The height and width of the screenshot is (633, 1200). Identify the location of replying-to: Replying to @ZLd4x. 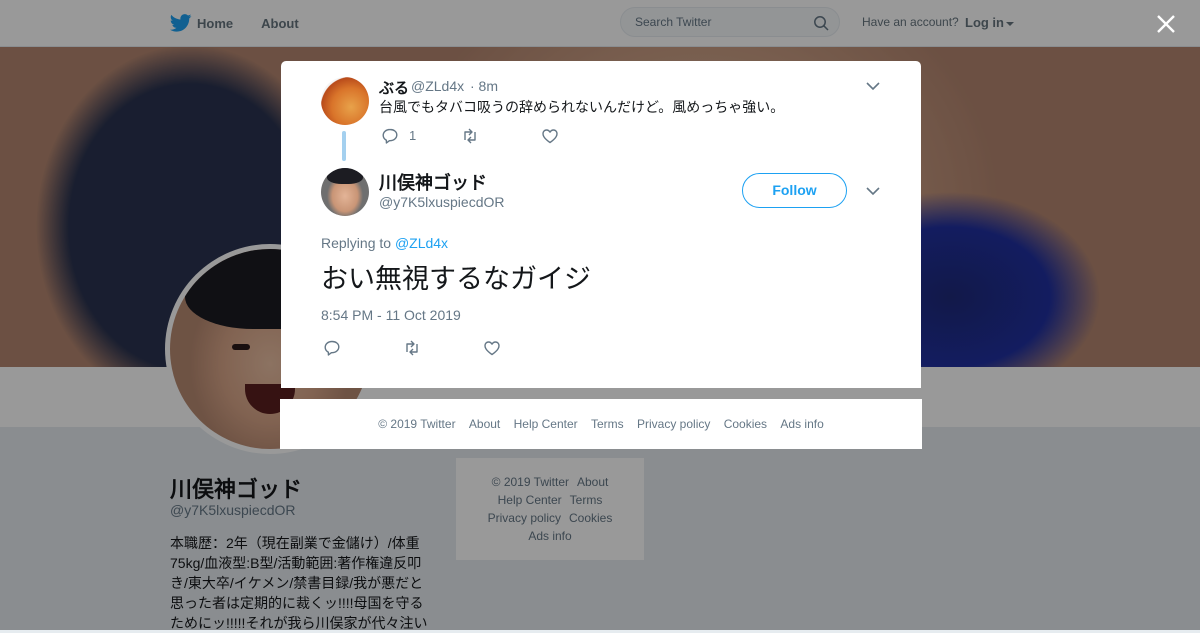
(384, 243).